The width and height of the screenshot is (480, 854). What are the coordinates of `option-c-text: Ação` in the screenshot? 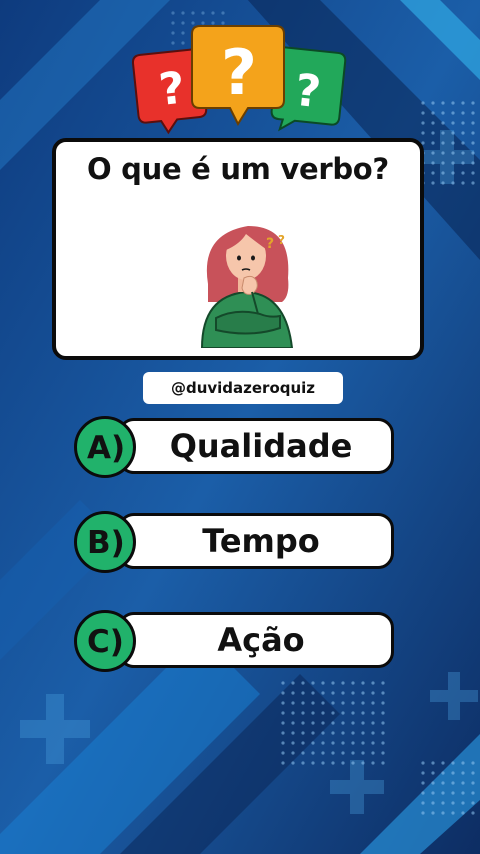 It's located at (261, 640).